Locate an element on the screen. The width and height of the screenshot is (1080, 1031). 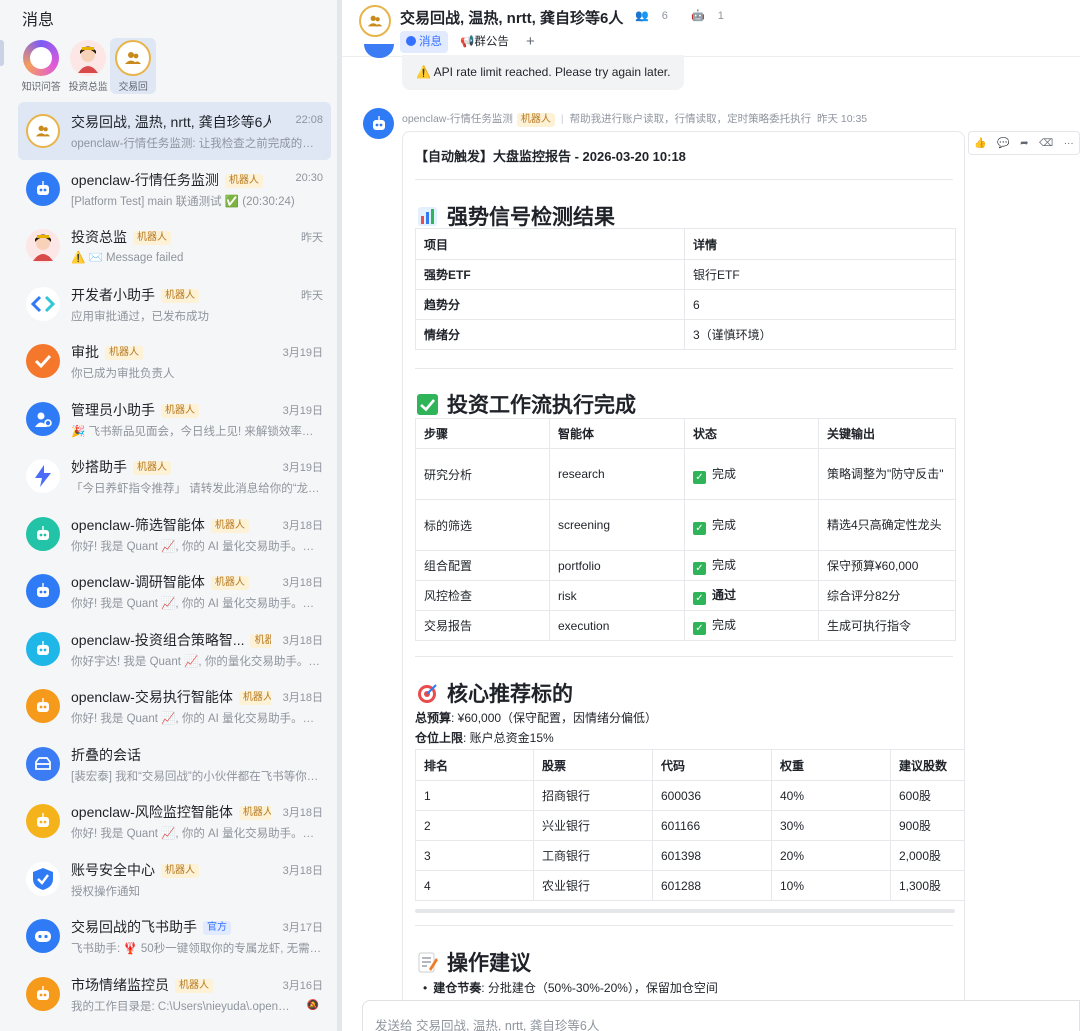
chat-name: 市场情绪监控员 机器人 is located at coordinates (142, 985).